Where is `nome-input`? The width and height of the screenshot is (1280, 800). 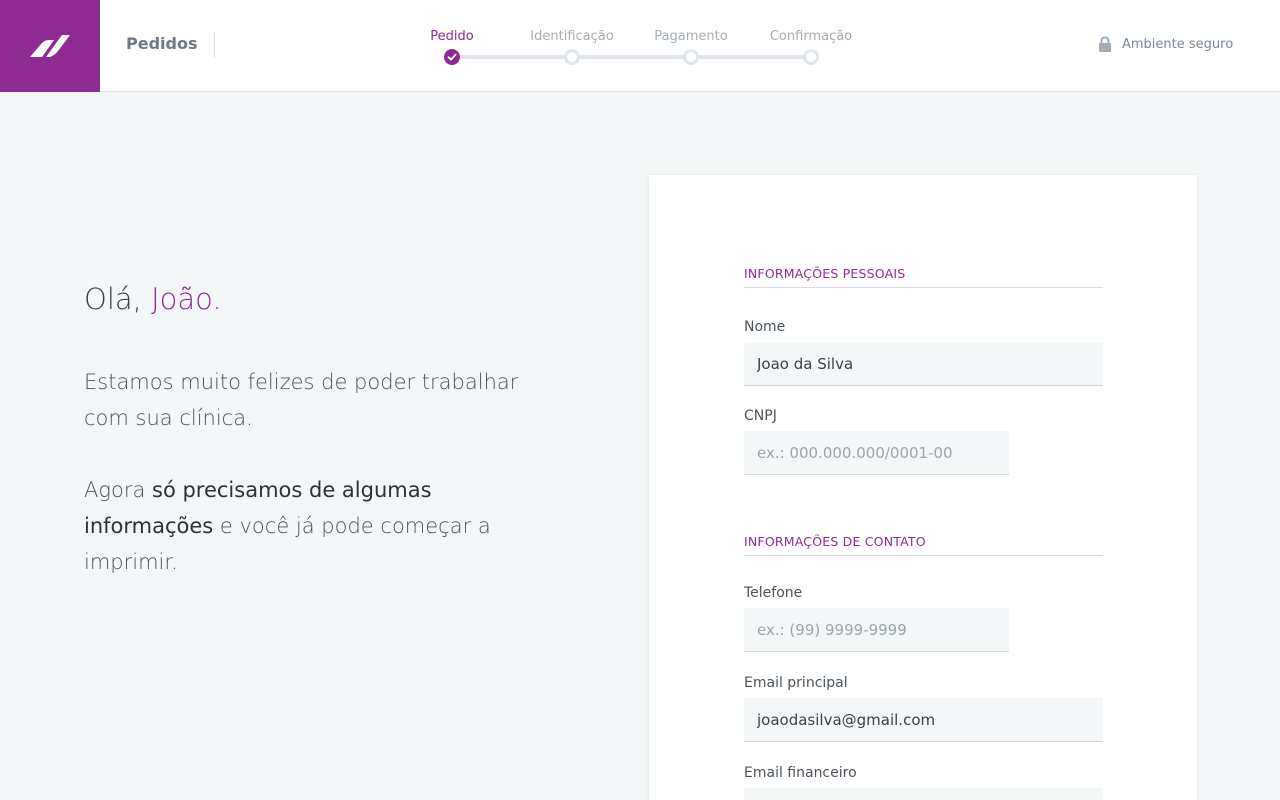
nome-input is located at coordinates (923, 364).